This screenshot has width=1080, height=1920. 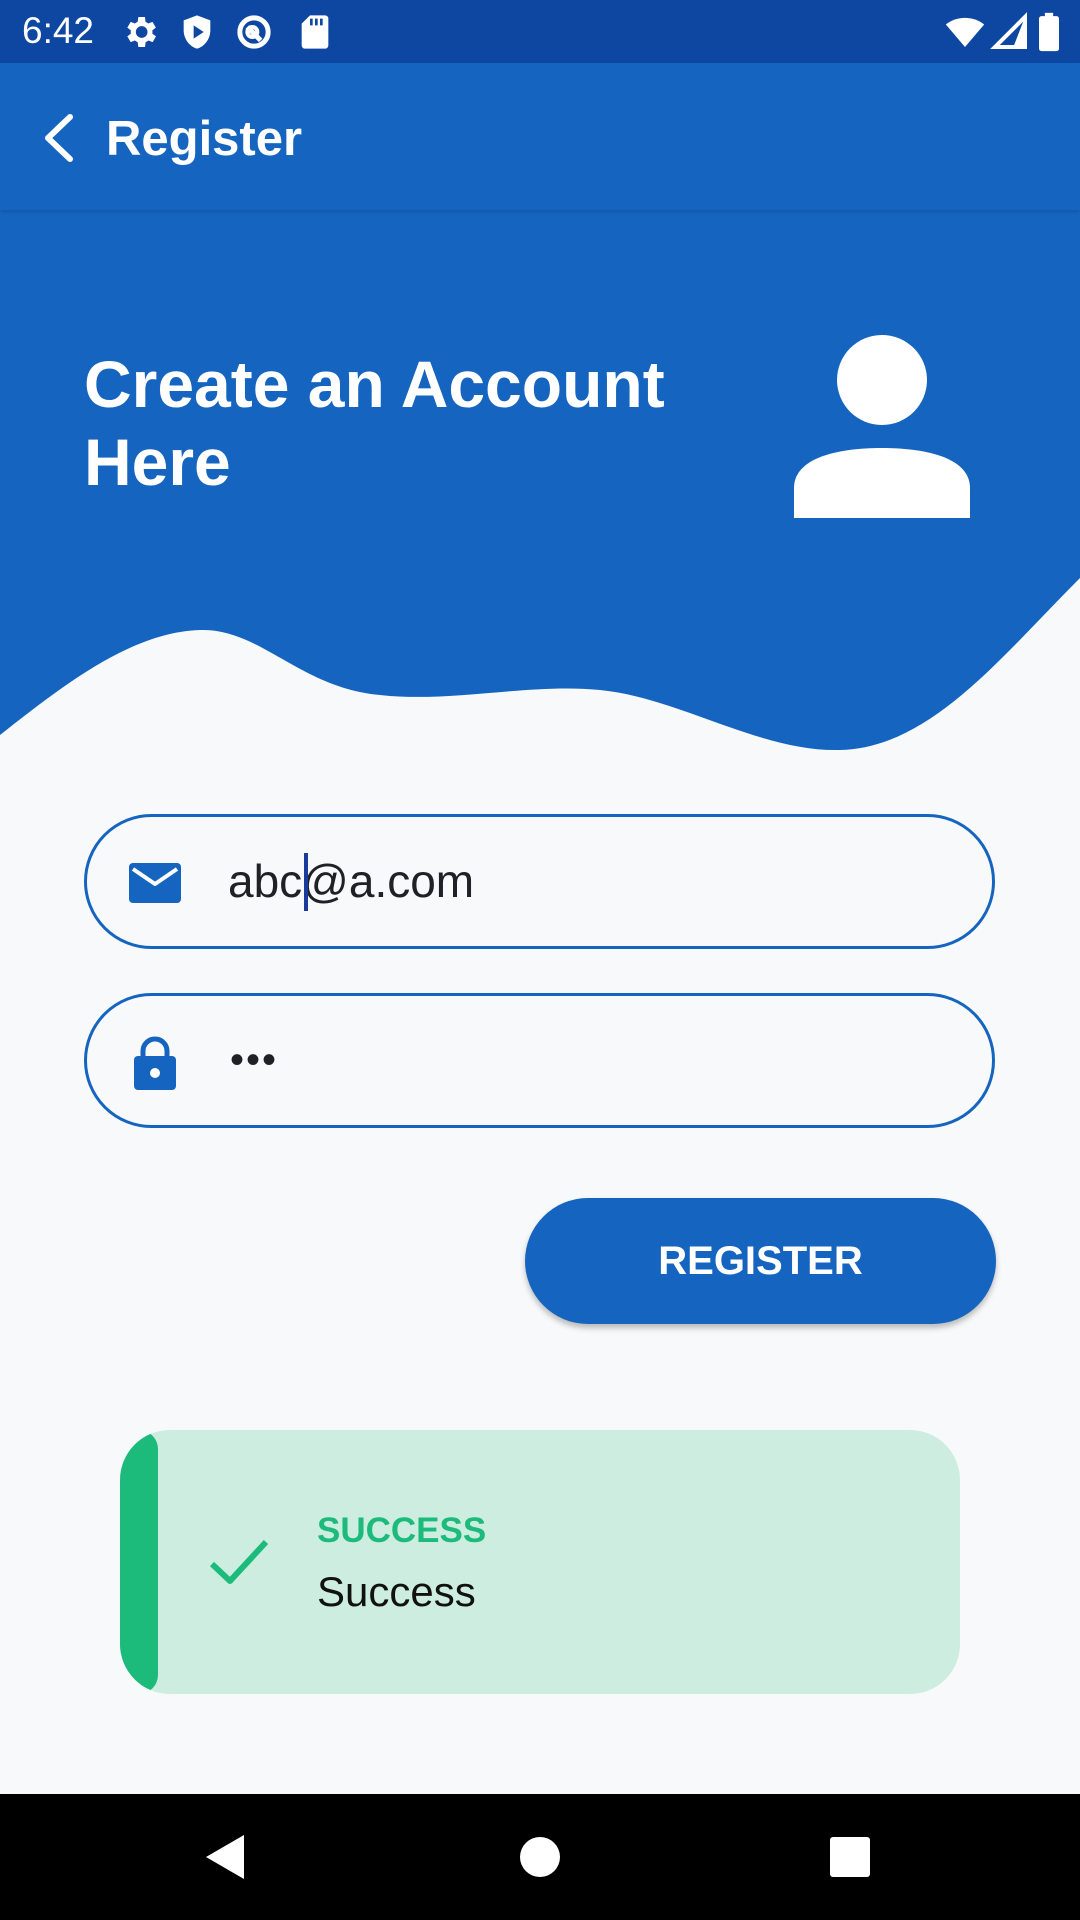 I want to click on app-bar-title: Register, so click(x=204, y=139).